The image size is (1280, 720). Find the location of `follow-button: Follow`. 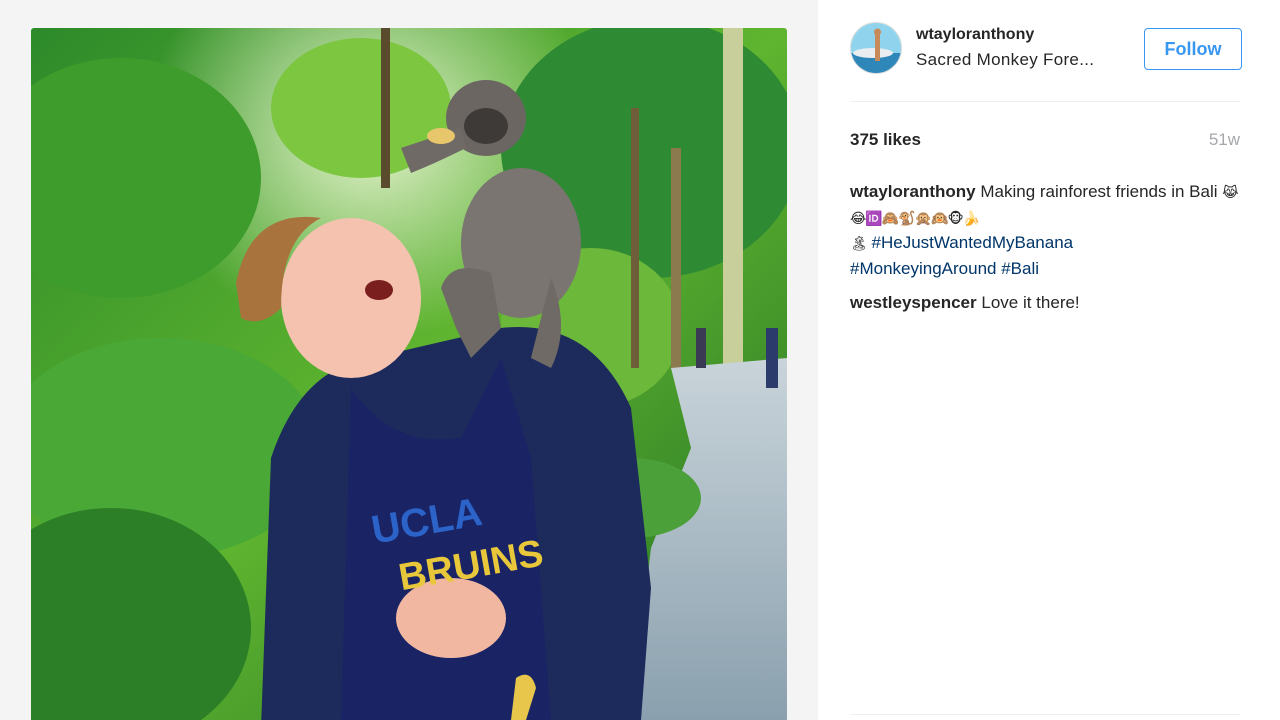

follow-button: Follow is located at coordinates (1193, 49).